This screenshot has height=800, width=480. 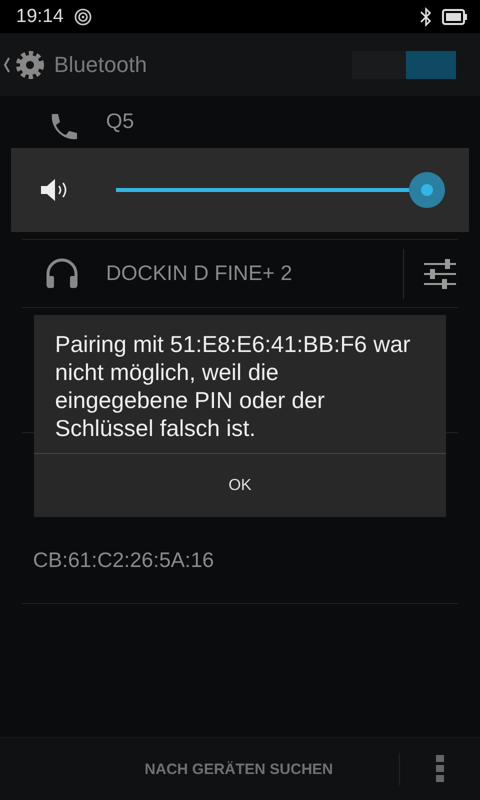 I want to click on toggle-switch, so click(x=404, y=64).